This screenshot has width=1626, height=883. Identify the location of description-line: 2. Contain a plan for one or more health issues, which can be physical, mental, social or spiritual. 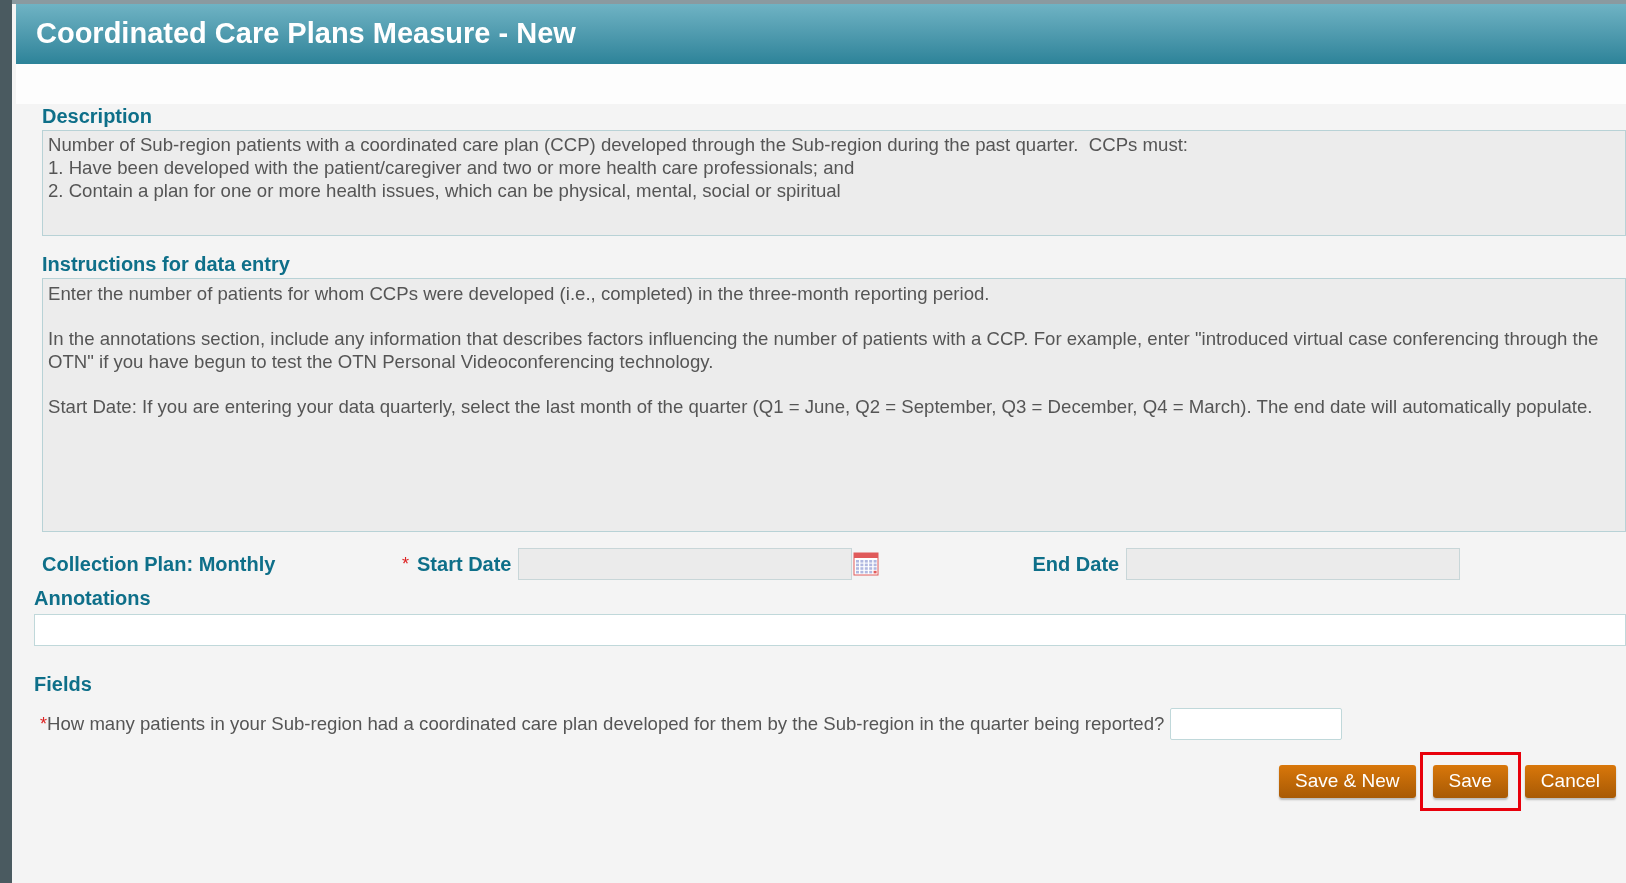
(445, 190).